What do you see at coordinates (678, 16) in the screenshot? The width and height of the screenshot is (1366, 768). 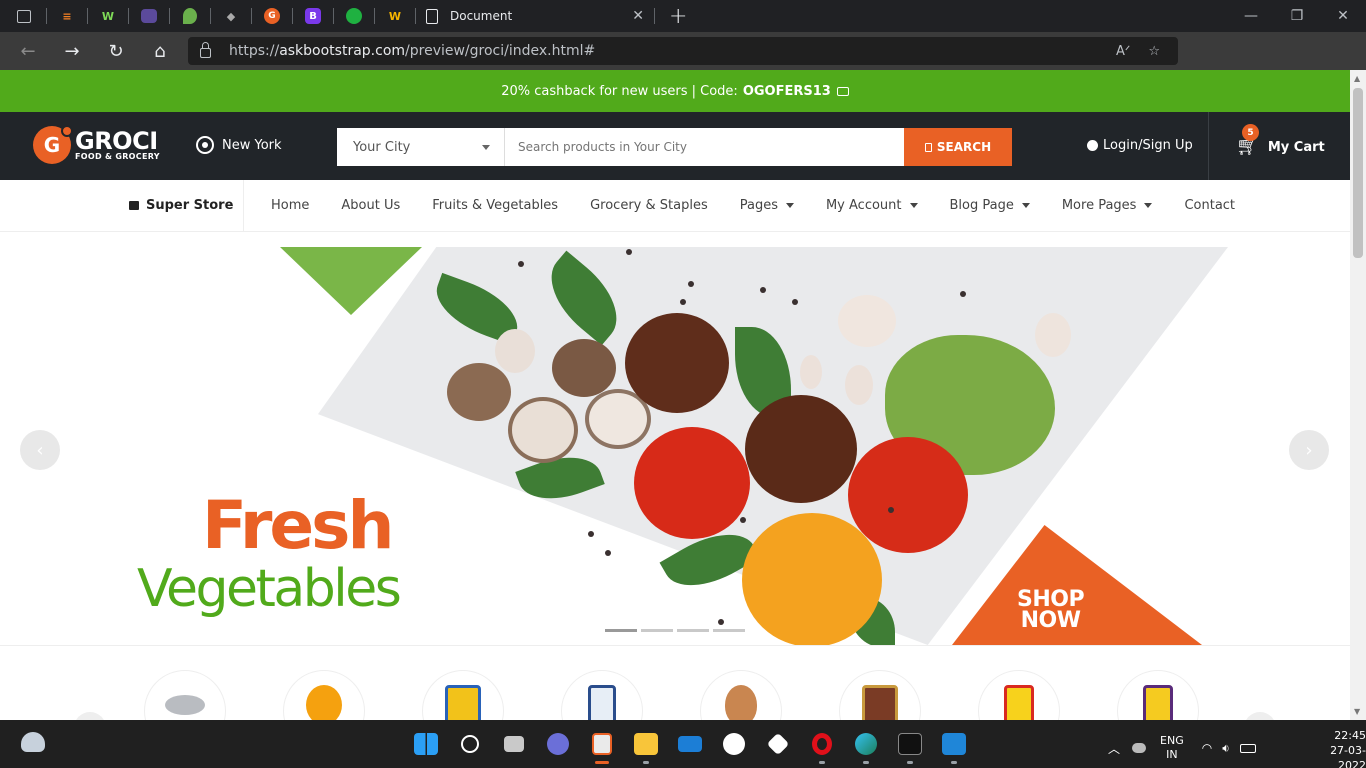 I see `new-tab-icon: +` at bounding box center [678, 16].